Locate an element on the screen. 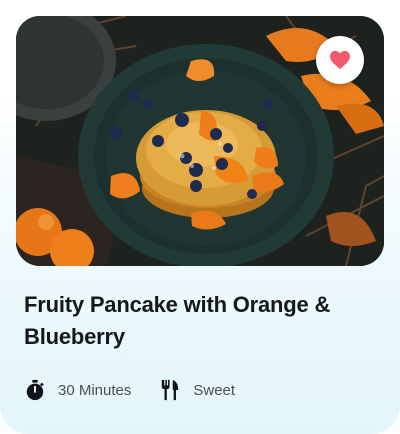 This screenshot has height=434, width=400. category-info: Sweet is located at coordinates (197, 390).